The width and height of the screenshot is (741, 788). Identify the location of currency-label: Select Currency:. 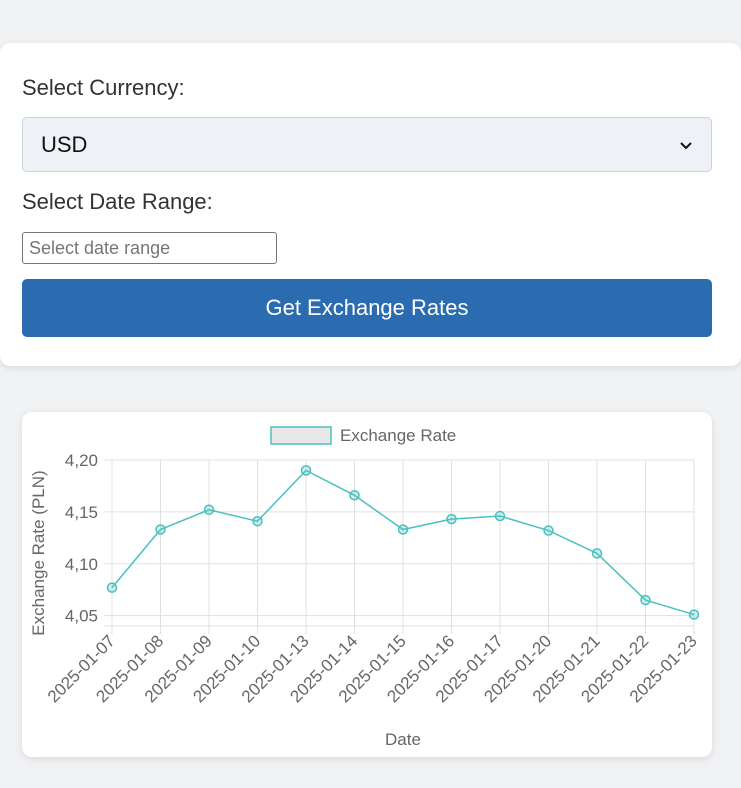
(103, 87).